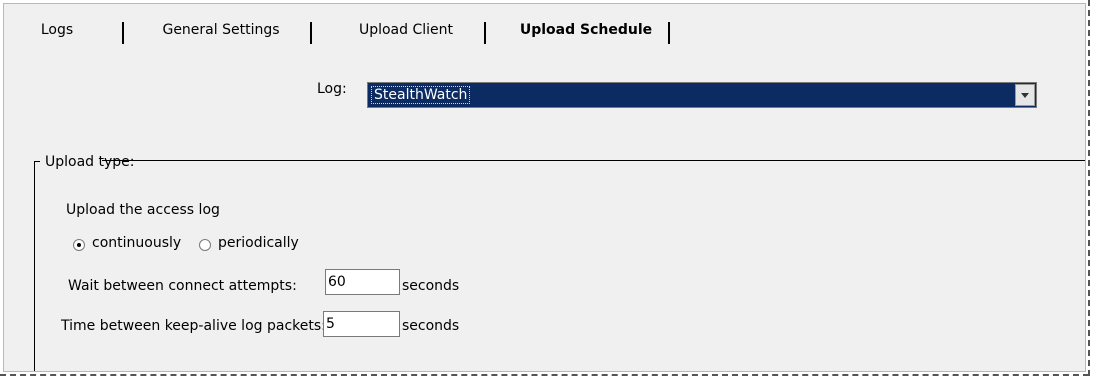 Image resolution: width=1093 pixels, height=379 pixels. What do you see at coordinates (406, 31) in the screenshot?
I see `tab-upload-client: Upload Client` at bounding box center [406, 31].